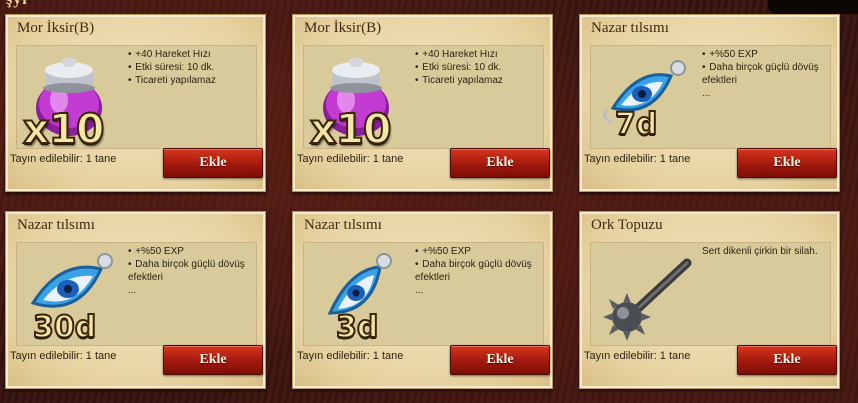 This screenshot has height=403, width=858. I want to click on top-right-corner, so click(813, 7).